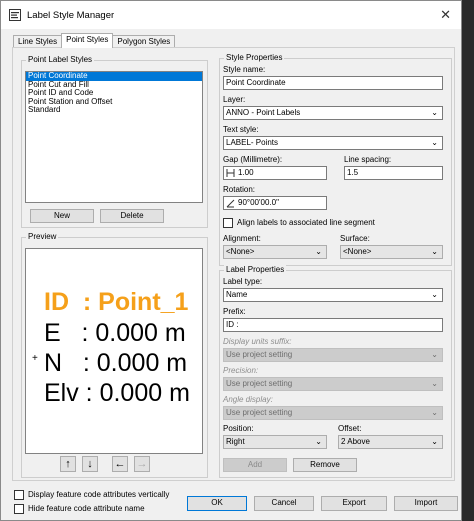 The height and width of the screenshot is (521, 474). I want to click on rotation-field: 90°00'00.0", so click(275, 203).